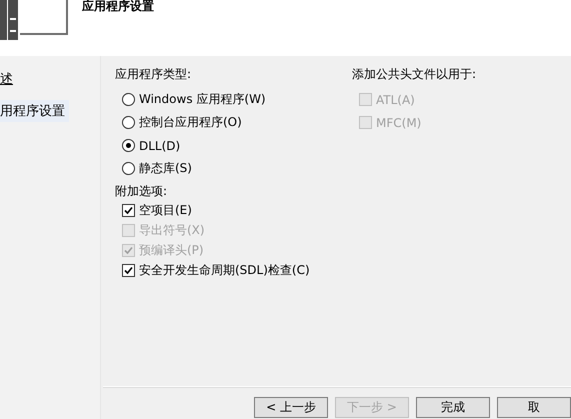 The height and width of the screenshot is (419, 571). I want to click on wizard-button: 取, so click(534, 407).